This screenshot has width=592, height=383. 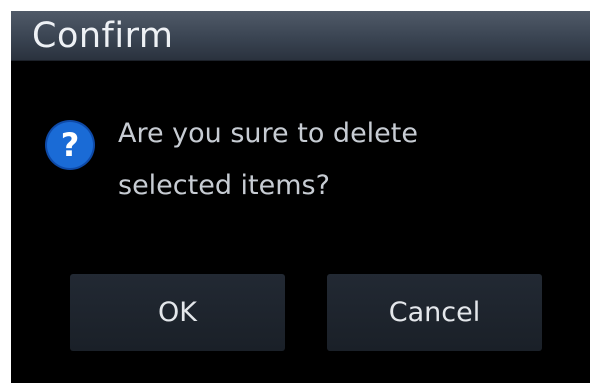 I want to click on ok-button: OK, so click(x=177, y=312).